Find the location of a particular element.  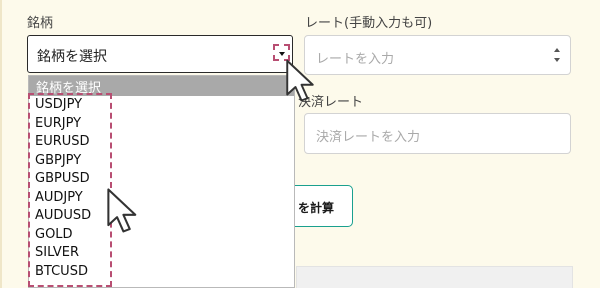

calculate-button-label: を計算 is located at coordinates (315, 208).